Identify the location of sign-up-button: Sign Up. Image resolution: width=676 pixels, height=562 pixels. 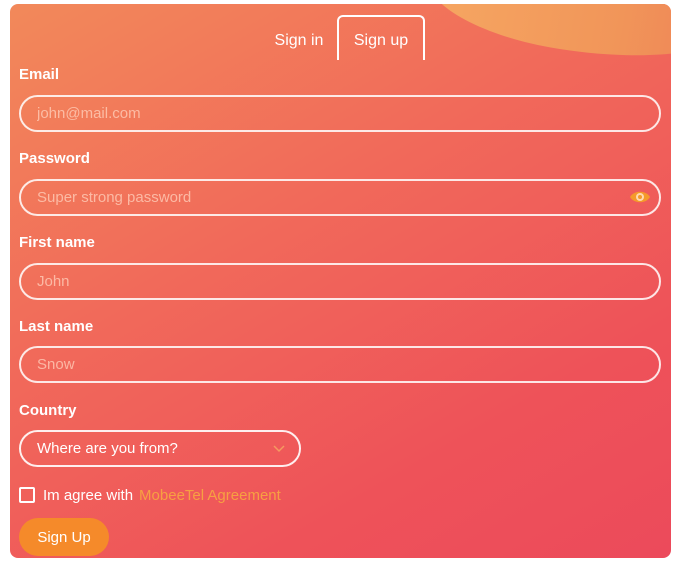
(64, 537).